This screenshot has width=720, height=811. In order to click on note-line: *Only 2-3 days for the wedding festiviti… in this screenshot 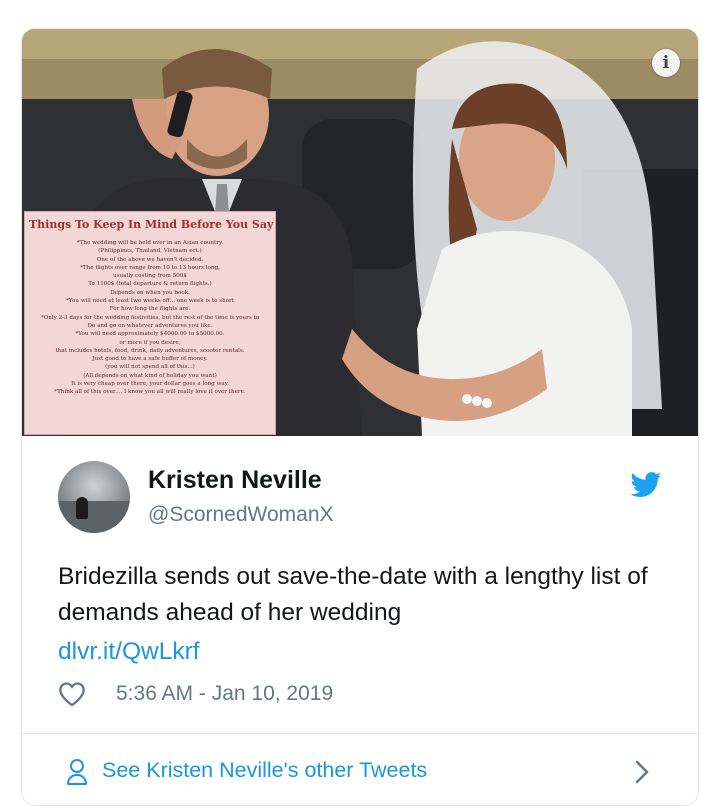, I will do `click(150, 317)`.